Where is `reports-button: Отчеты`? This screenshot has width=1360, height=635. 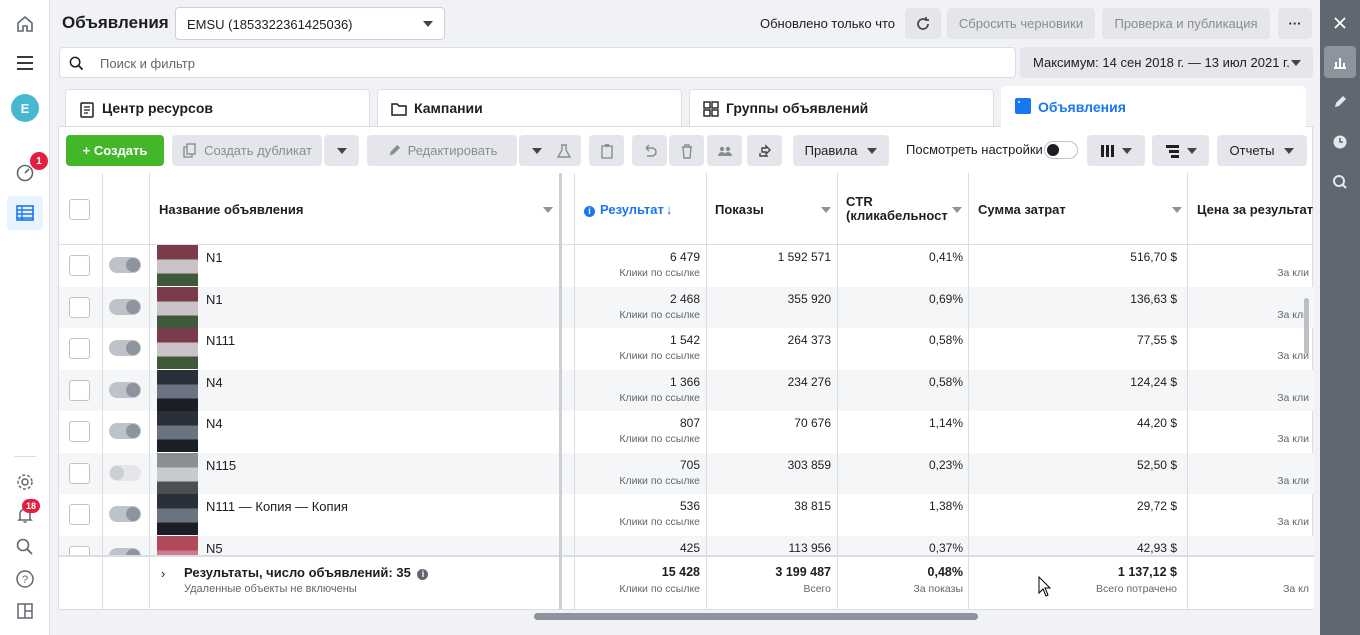
reports-button: Отчеты is located at coordinates (1262, 150).